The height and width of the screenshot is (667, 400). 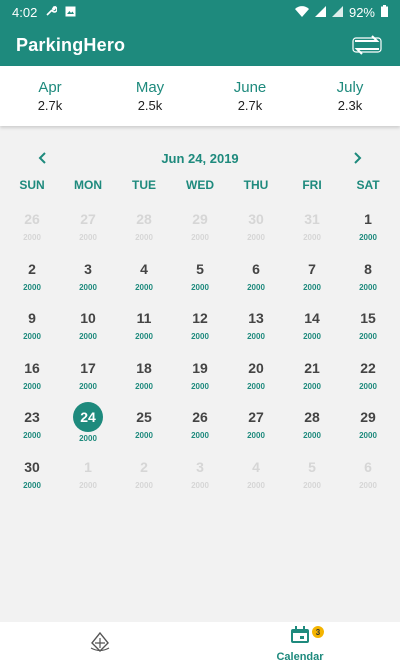 I want to click on image-notification-icon, so click(x=70, y=12).